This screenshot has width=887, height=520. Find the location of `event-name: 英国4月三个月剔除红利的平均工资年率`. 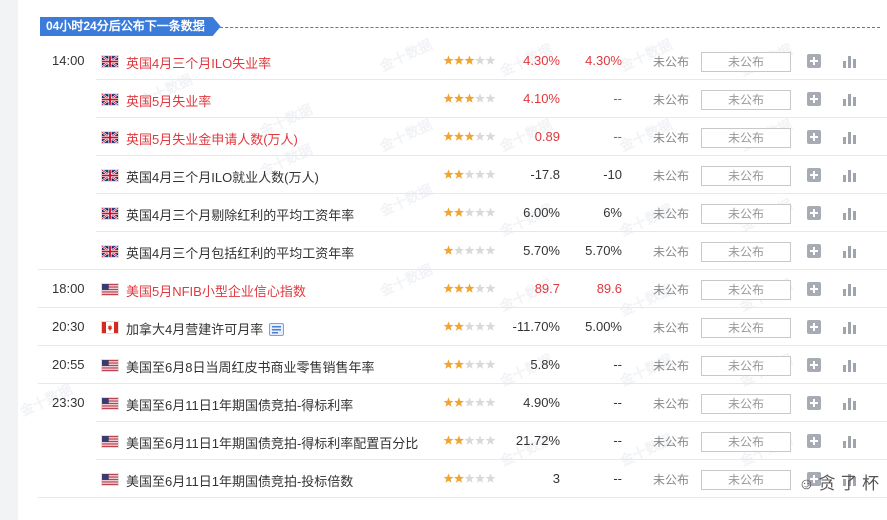

event-name: 英国4月三个月剔除红利的平均工资年率 is located at coordinates (240, 214).